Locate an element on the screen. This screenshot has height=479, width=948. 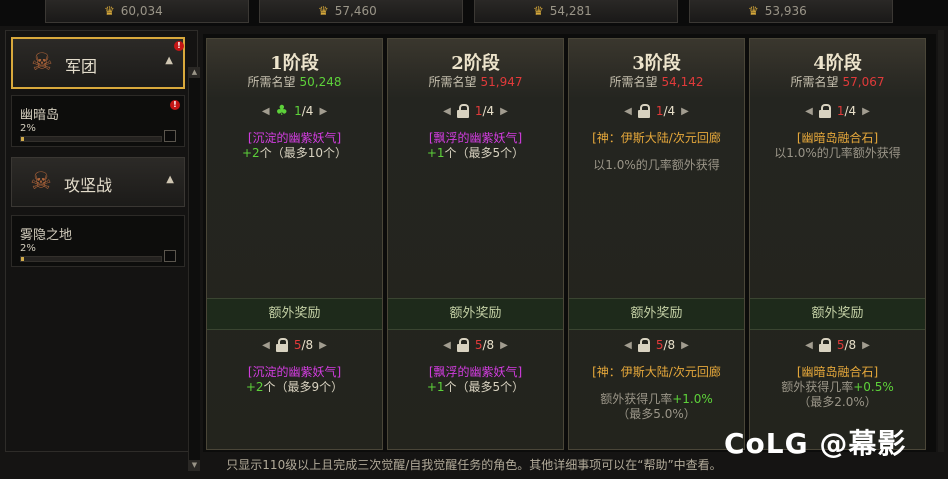
stage-requirement: 所需名望 57,067 is located at coordinates (837, 81).